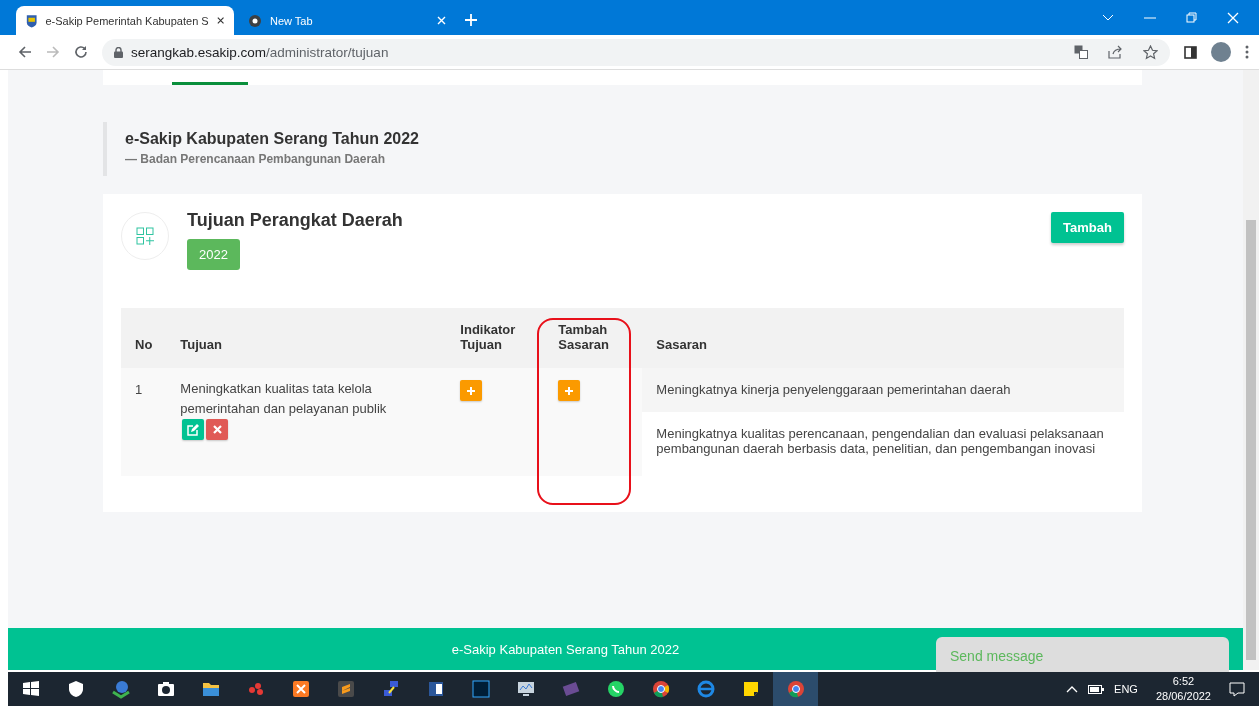  Describe the element at coordinates (593, 338) in the screenshot. I see `column-header: Tambah Sasaran` at that location.